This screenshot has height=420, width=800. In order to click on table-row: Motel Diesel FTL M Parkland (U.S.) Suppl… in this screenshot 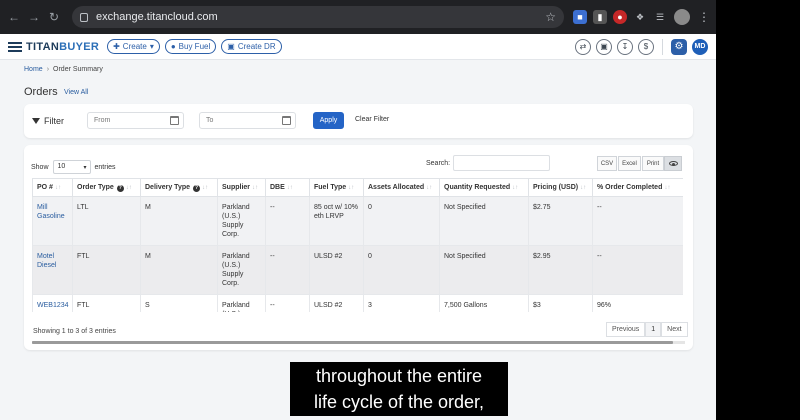, I will do `click(357, 270)`.